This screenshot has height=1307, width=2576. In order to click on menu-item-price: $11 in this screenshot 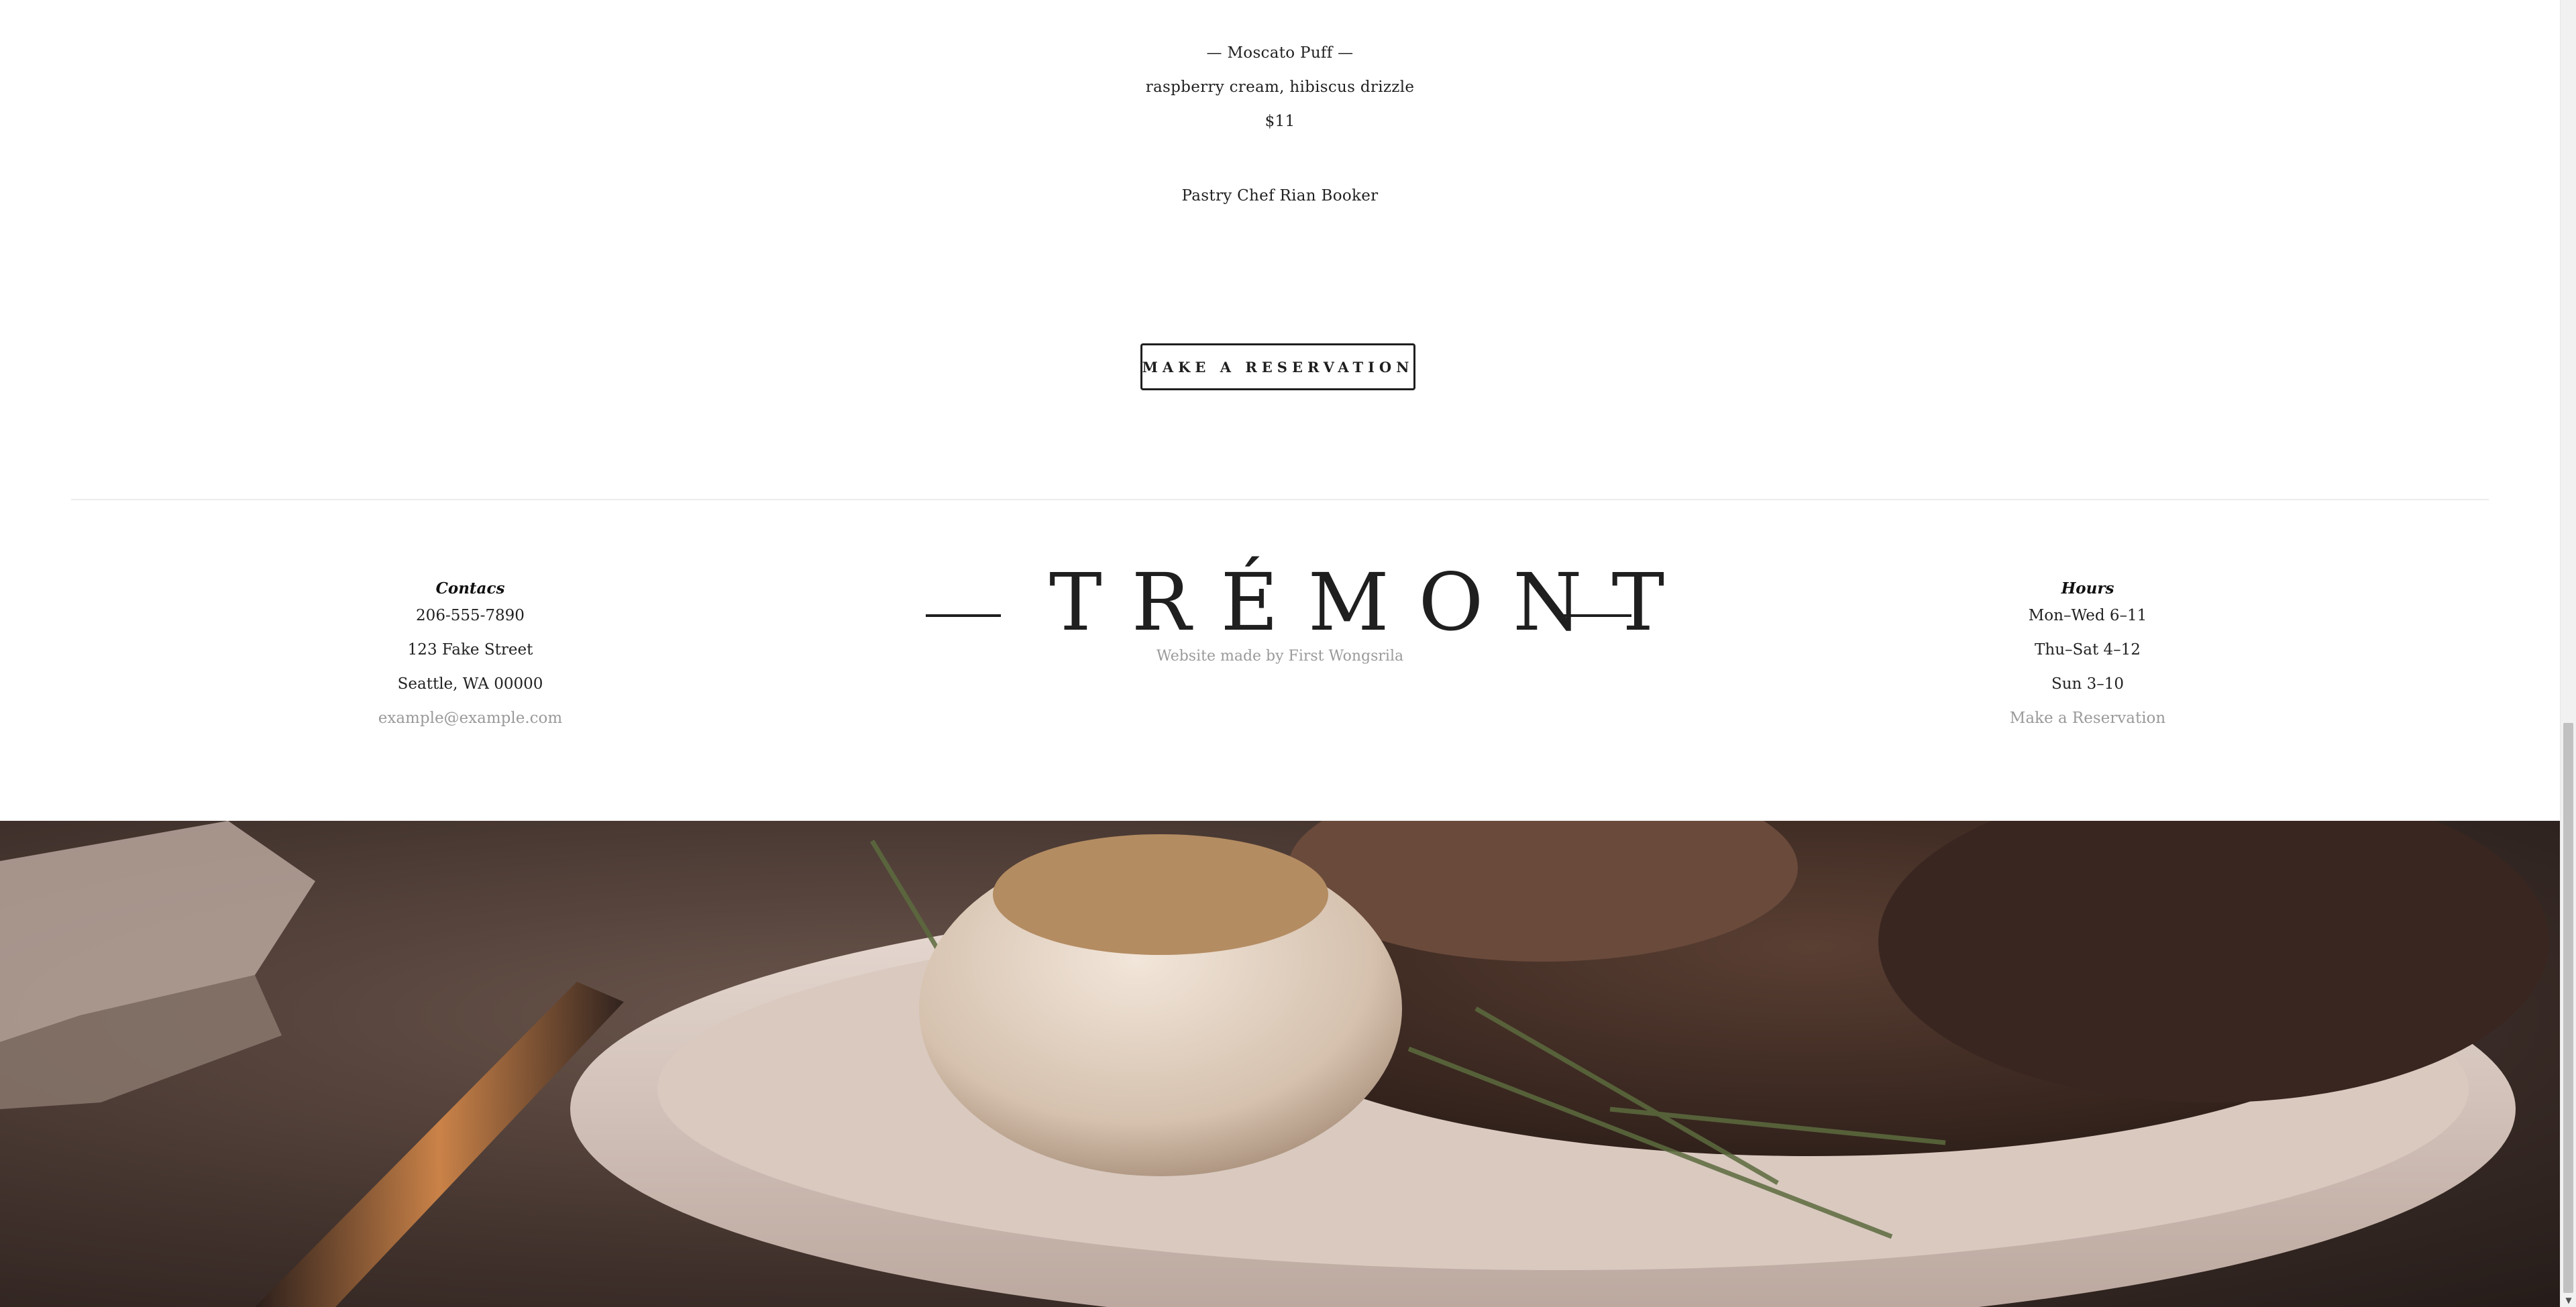, I will do `click(1280, 121)`.